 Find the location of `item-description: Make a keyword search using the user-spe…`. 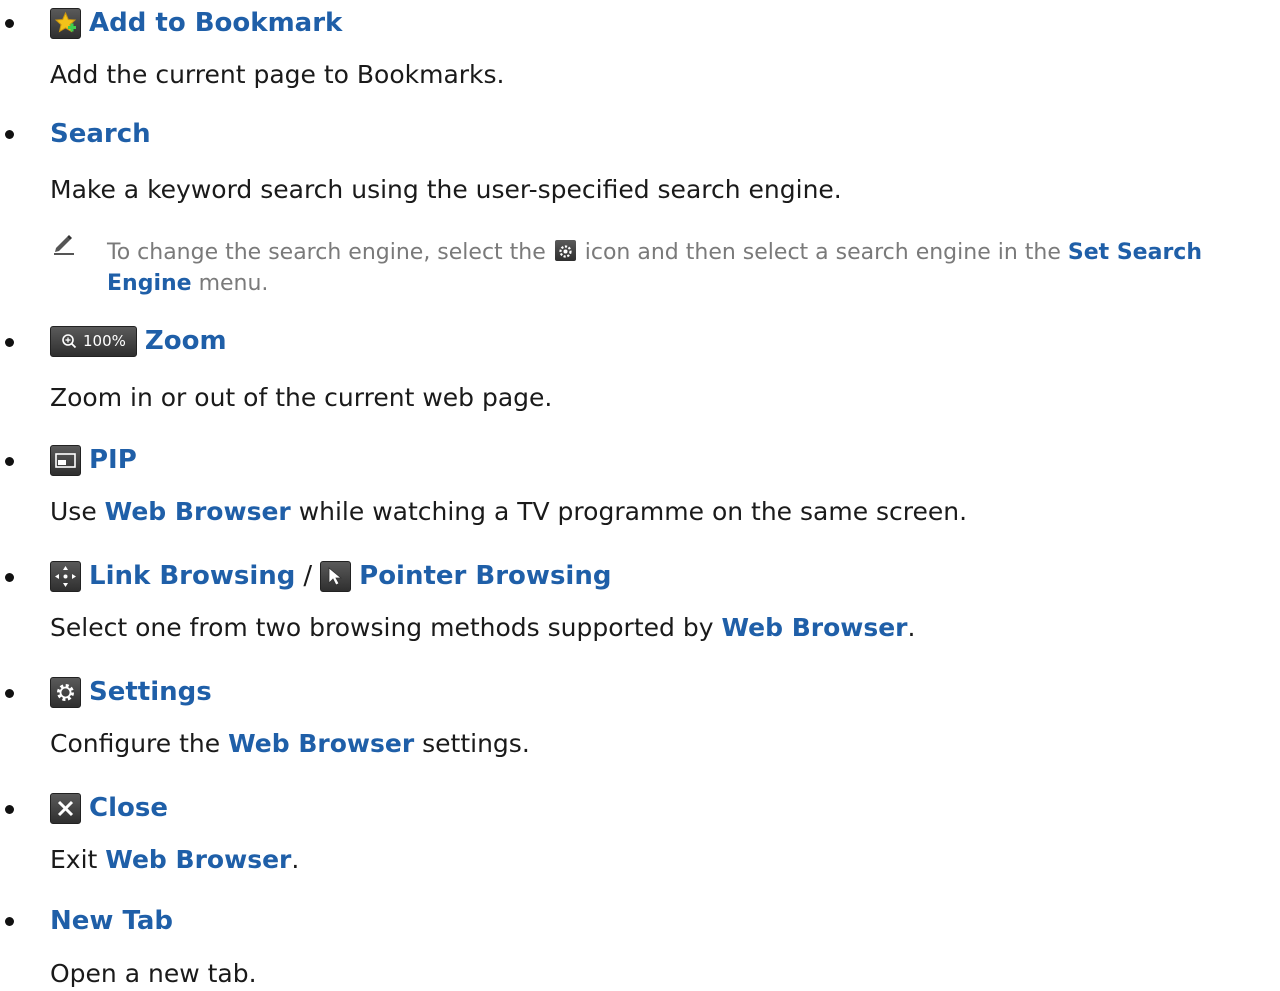

item-description: Make a keyword search using the user-spe… is located at coordinates (446, 189).